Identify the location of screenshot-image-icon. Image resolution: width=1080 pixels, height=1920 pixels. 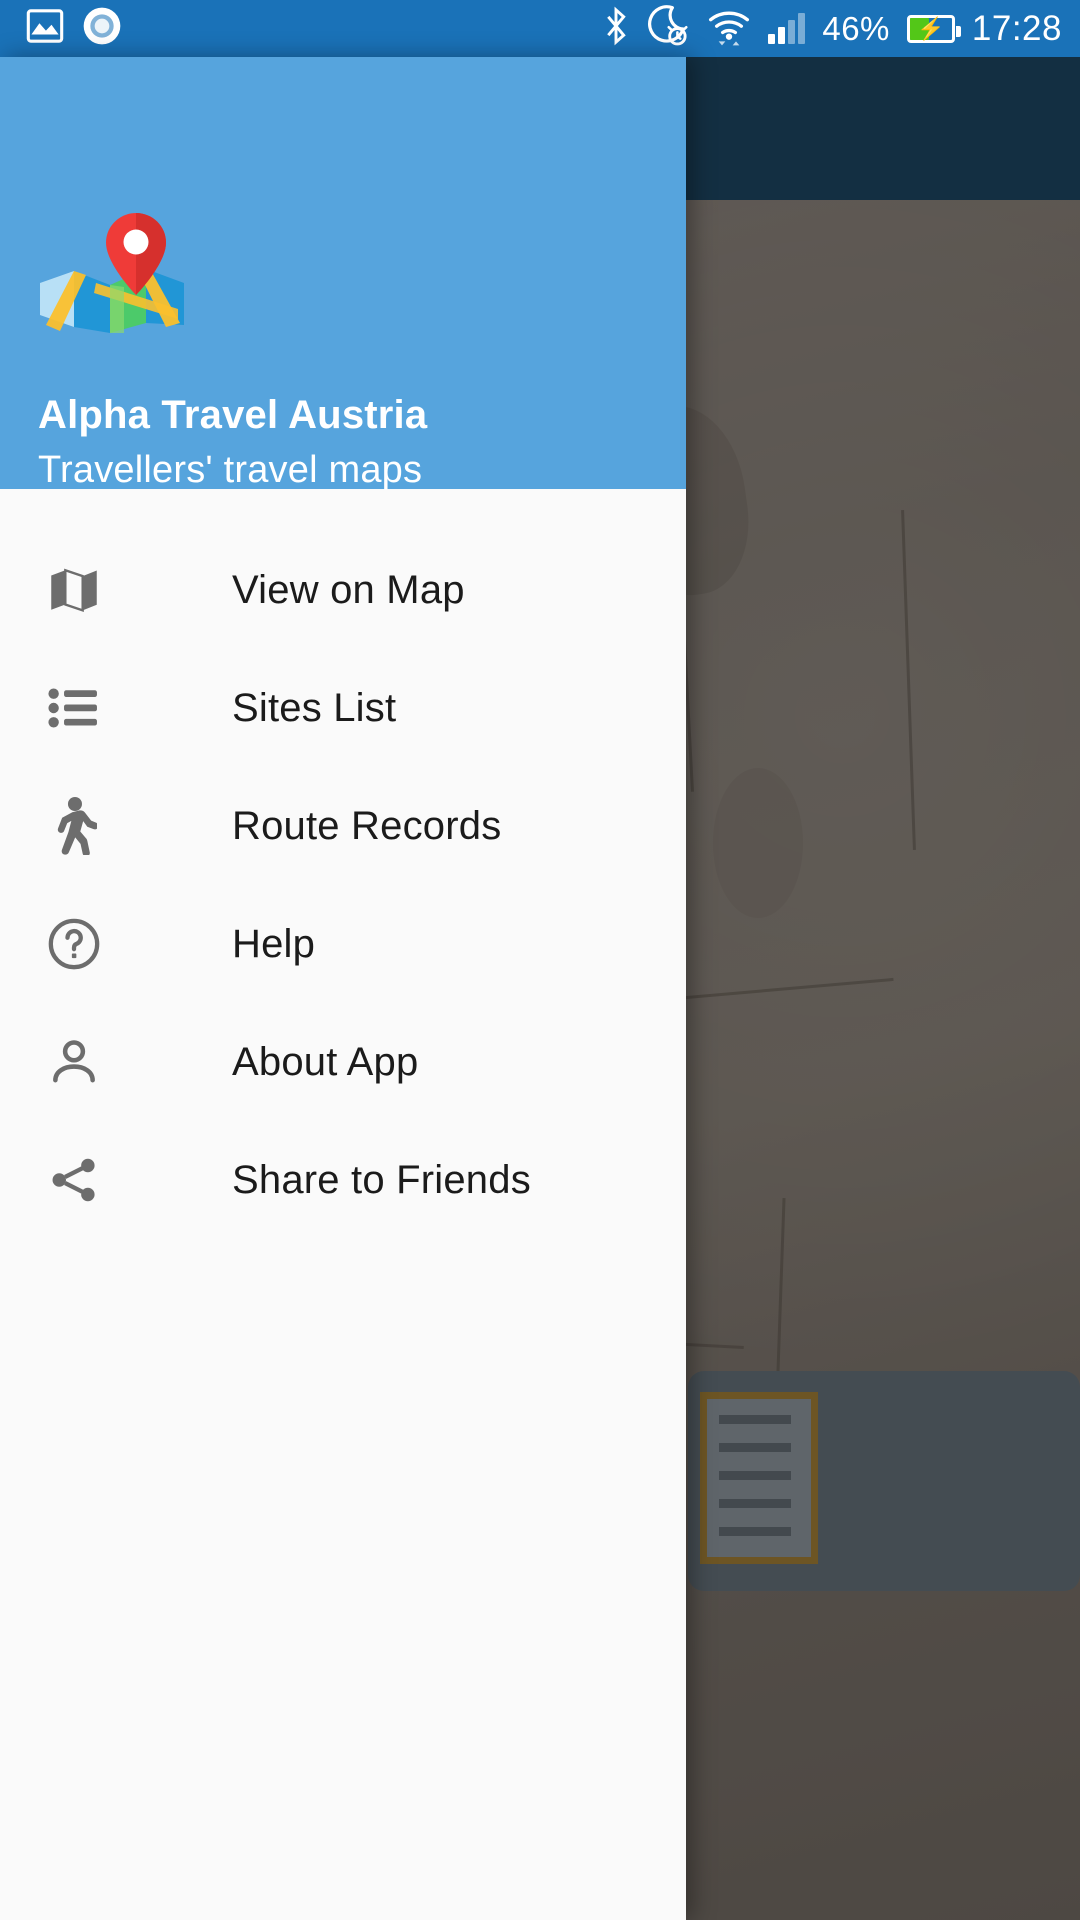
(45, 28).